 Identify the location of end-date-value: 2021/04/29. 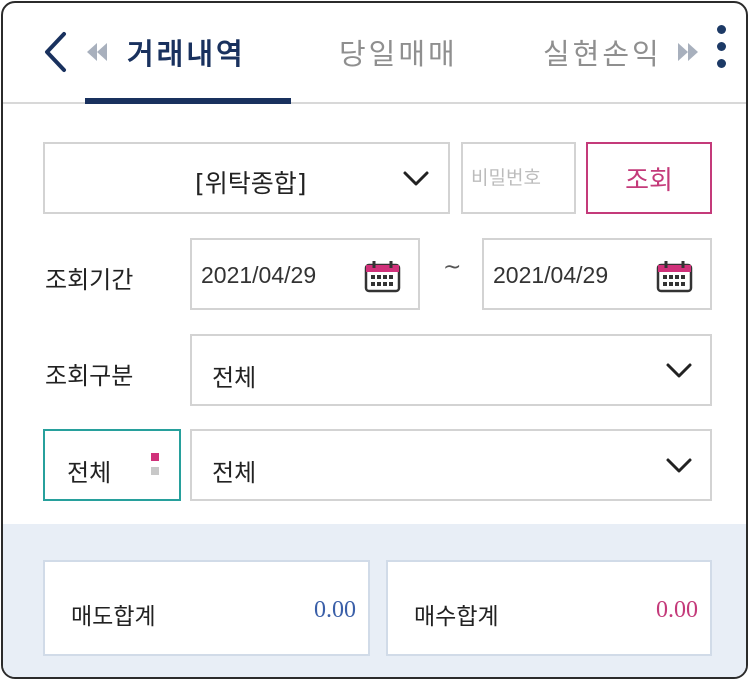
(551, 275).